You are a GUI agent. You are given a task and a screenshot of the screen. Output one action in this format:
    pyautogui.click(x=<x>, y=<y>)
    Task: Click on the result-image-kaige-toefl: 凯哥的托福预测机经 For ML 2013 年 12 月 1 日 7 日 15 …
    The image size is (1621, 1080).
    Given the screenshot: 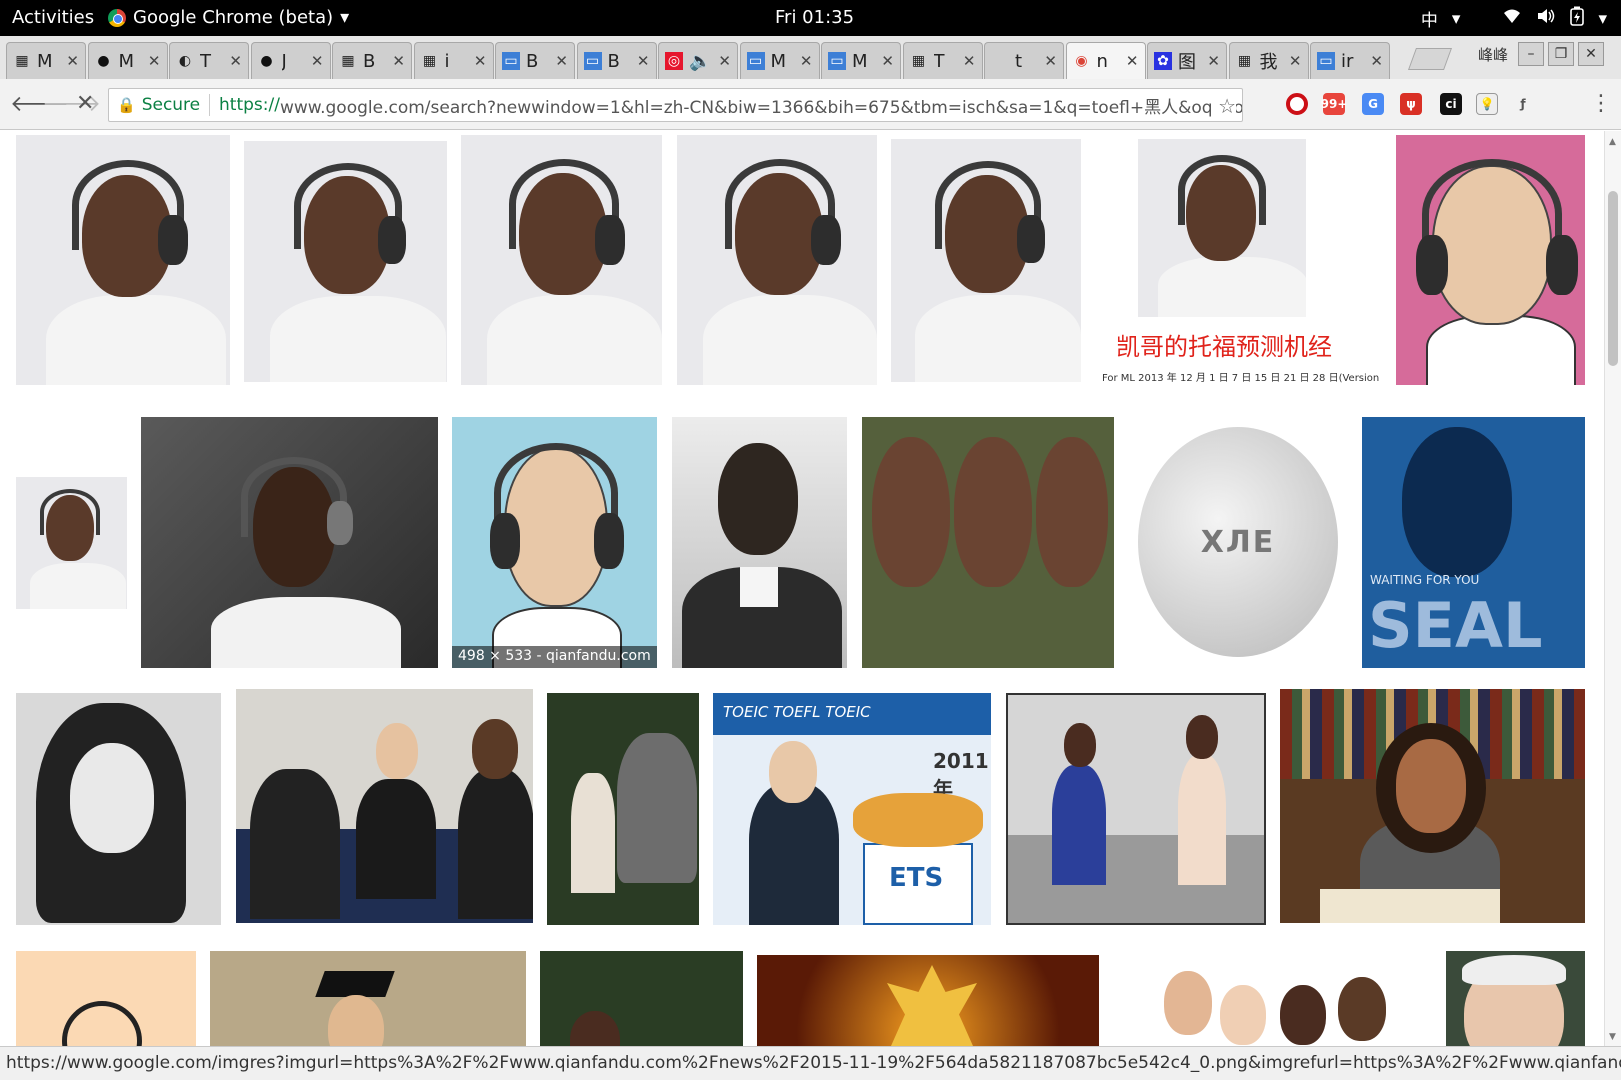 What is the action you would take?
    pyautogui.click(x=1241, y=260)
    